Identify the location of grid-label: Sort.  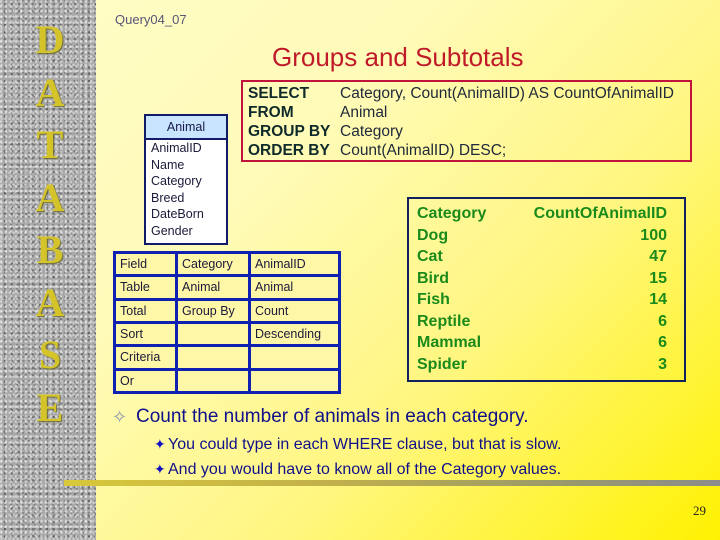
(145, 334).